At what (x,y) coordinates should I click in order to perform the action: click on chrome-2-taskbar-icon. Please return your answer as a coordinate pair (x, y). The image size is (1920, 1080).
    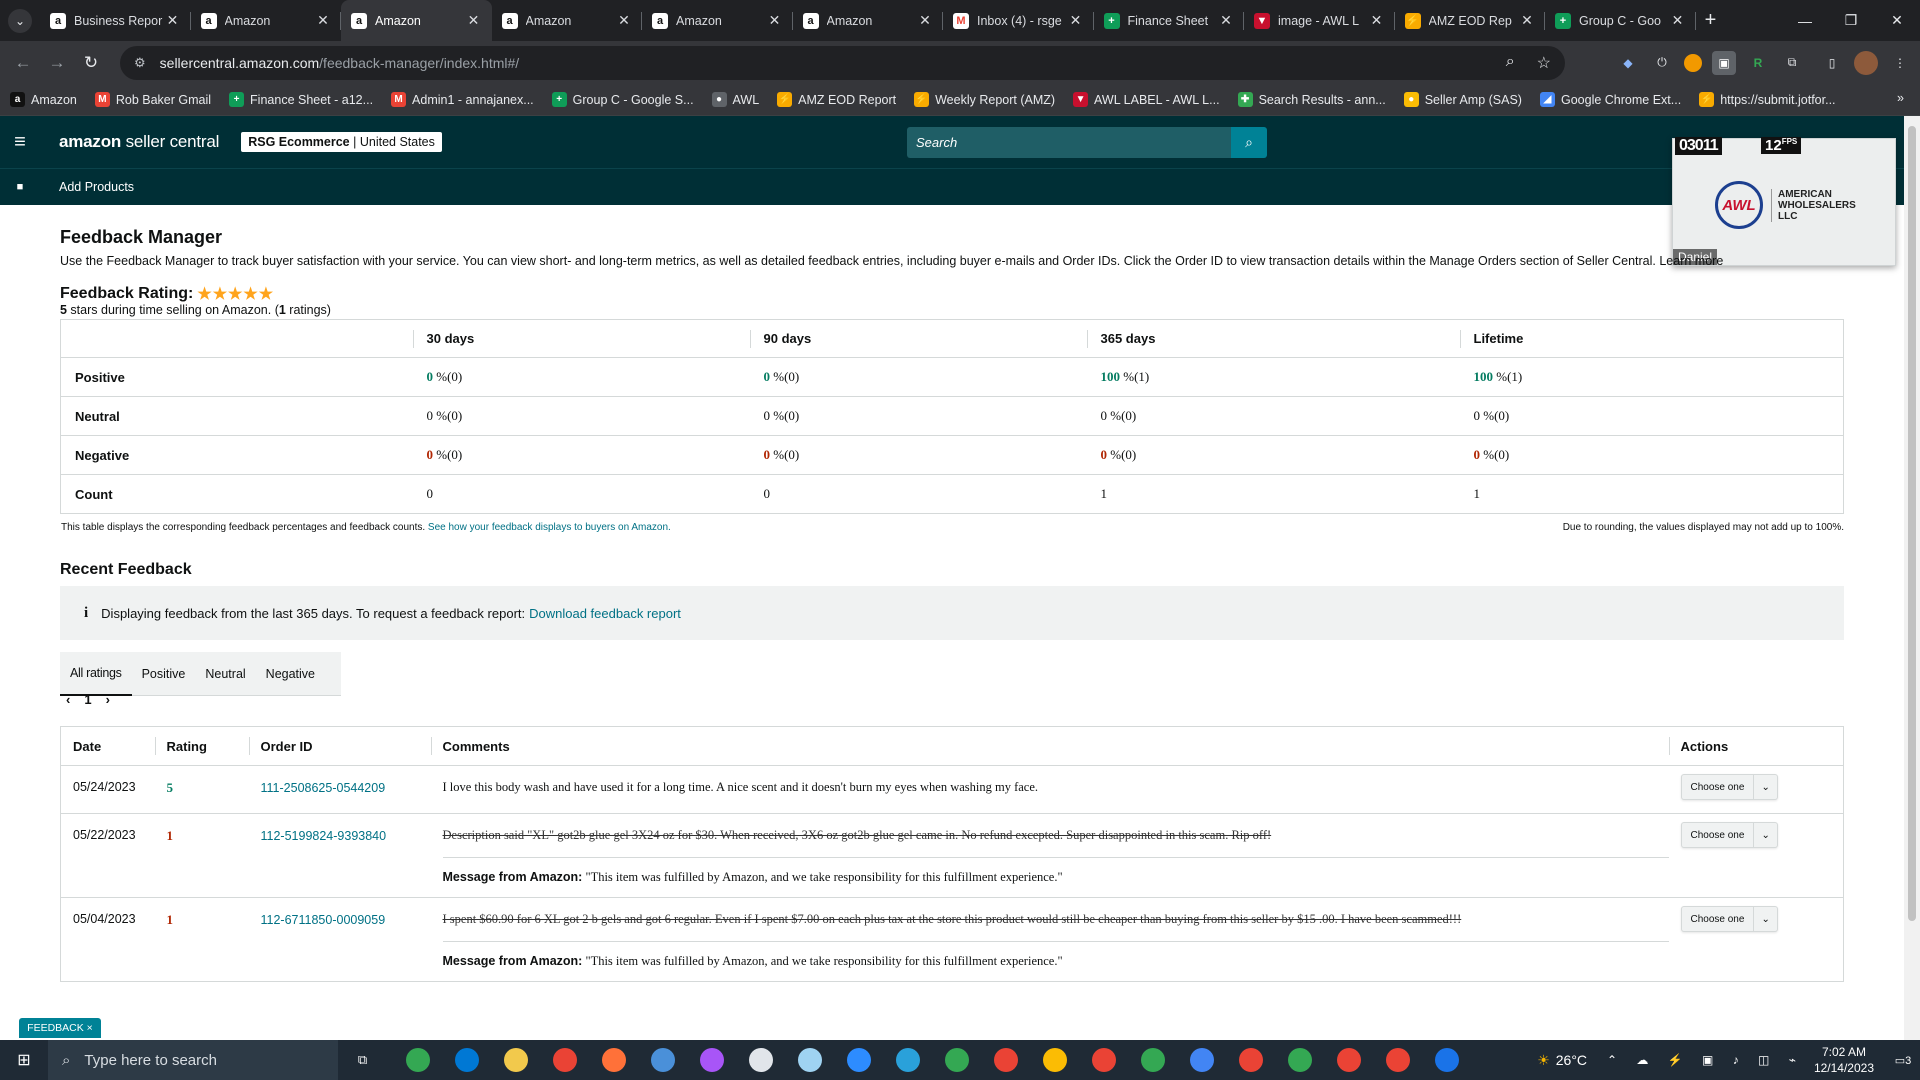
    Looking at the image, I should click on (956, 1060).